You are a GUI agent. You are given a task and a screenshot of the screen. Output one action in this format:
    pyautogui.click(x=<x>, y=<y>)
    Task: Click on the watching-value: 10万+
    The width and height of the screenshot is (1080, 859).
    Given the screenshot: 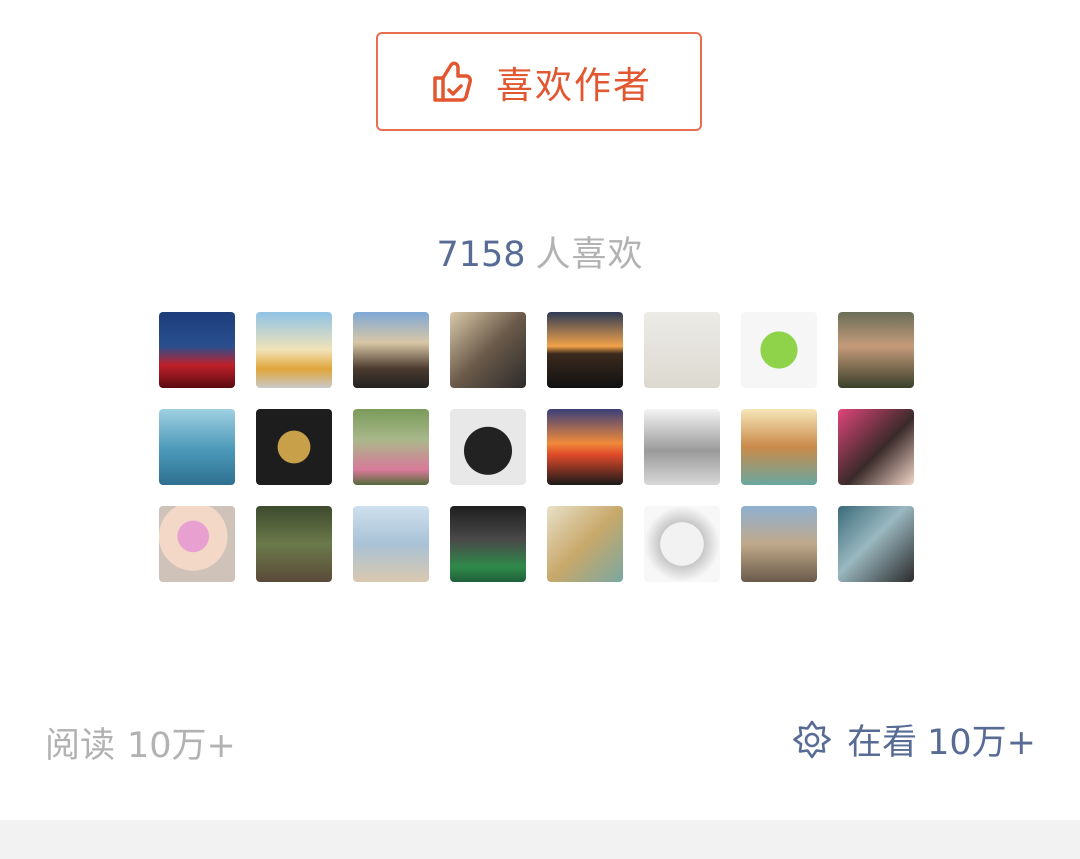 What is the action you would take?
    pyautogui.click(x=981, y=743)
    